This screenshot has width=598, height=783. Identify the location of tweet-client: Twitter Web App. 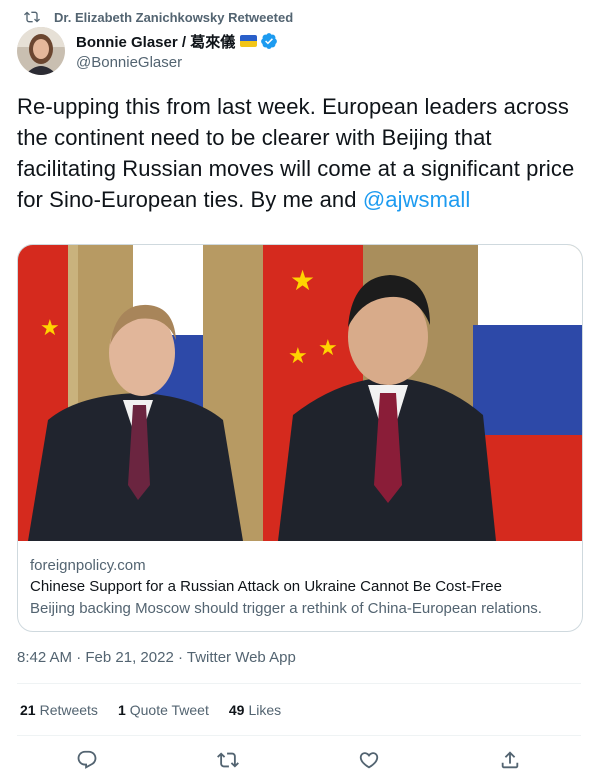
(241, 657).